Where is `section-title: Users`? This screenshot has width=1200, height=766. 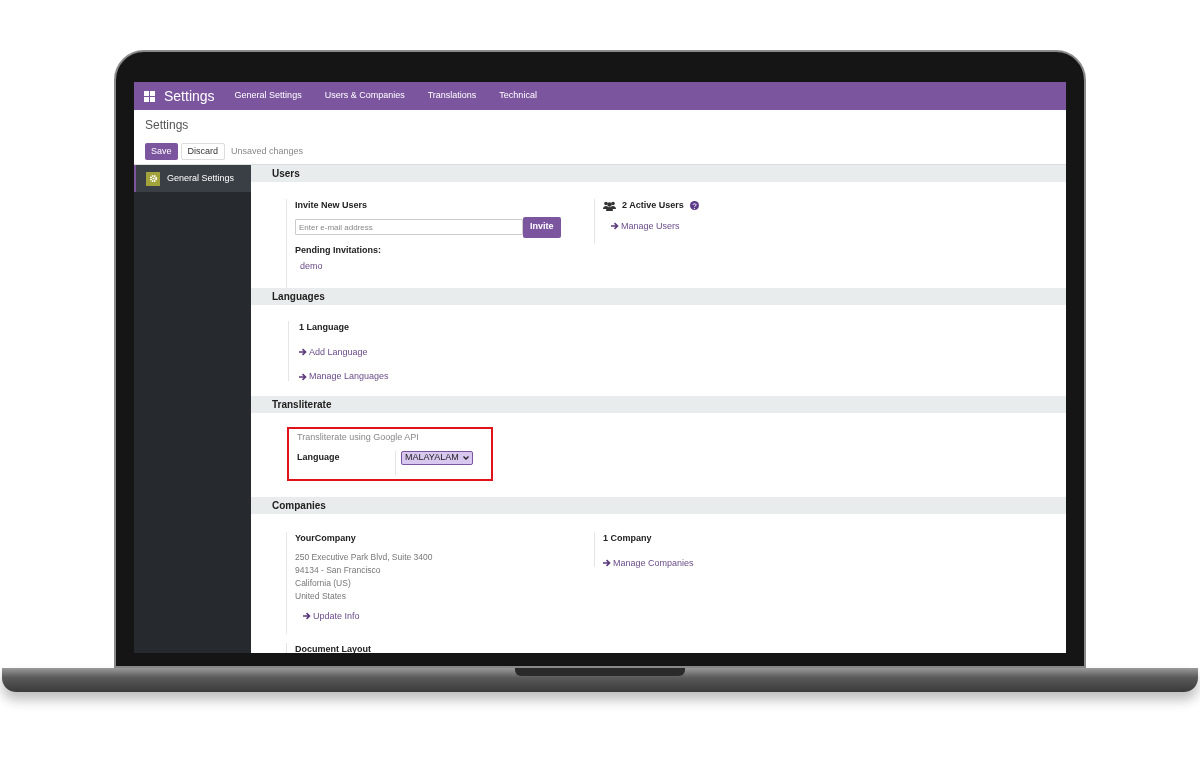
section-title: Users is located at coordinates (286, 174).